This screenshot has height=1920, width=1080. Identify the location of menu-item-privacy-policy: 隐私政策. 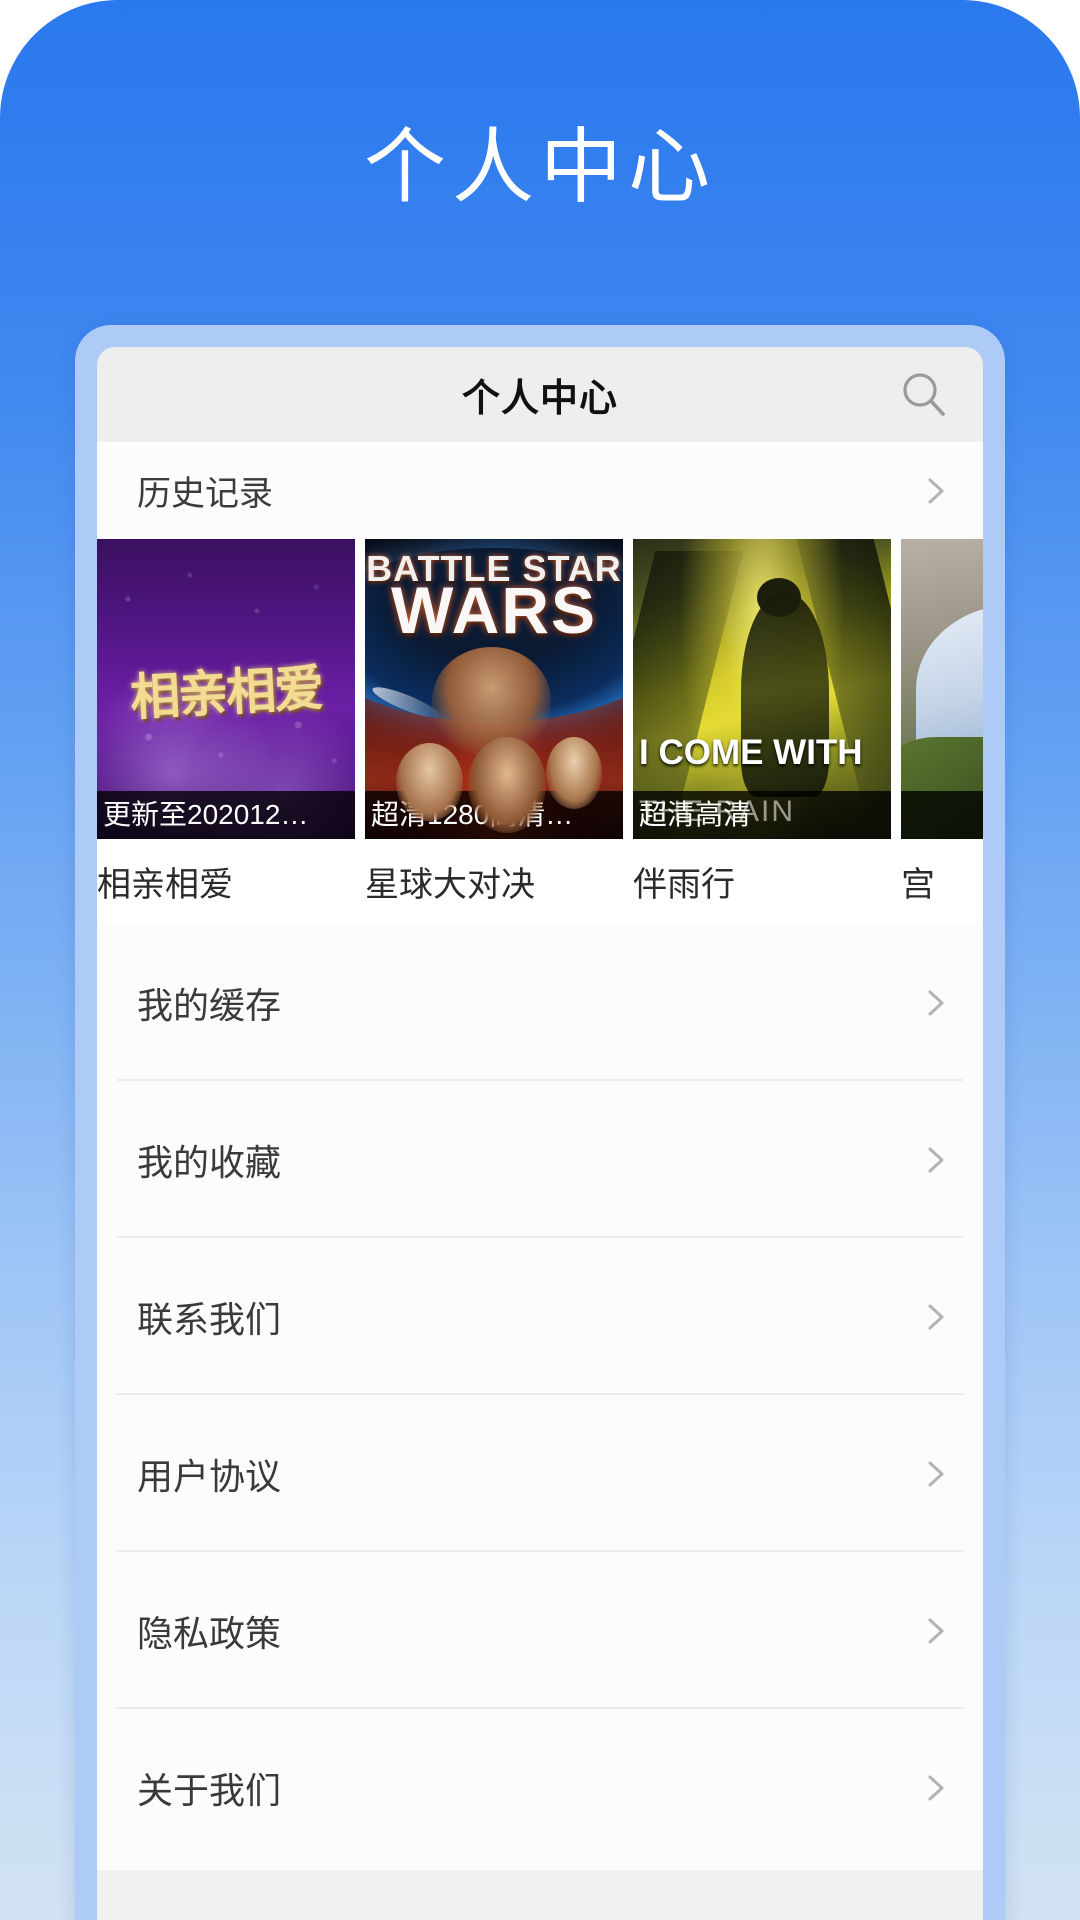
(540, 1630).